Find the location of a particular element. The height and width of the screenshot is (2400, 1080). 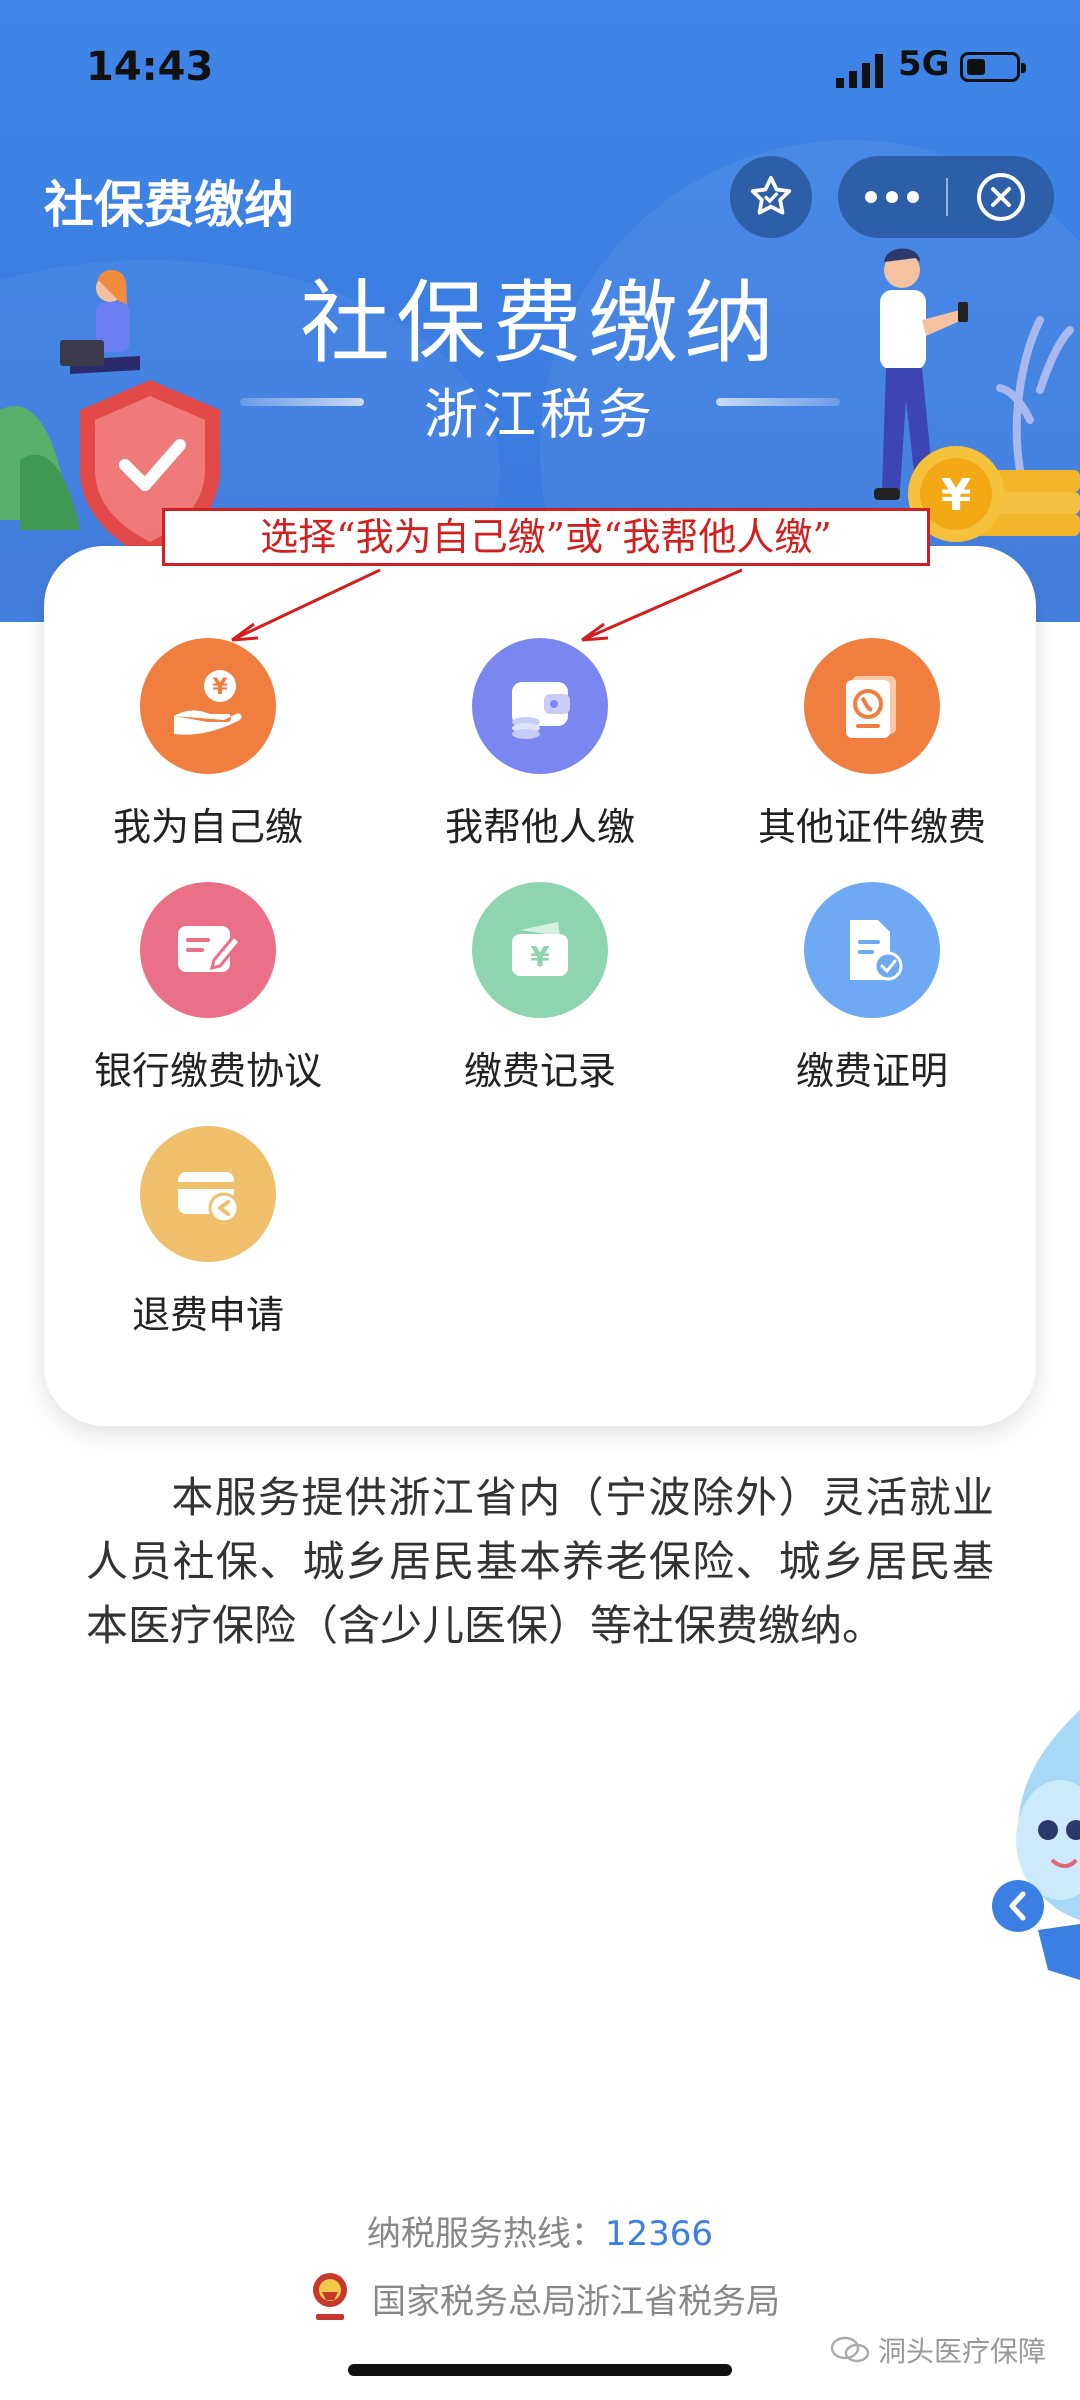

footer-organization: 国家税务总局浙江省税务局 is located at coordinates (545, 2298).